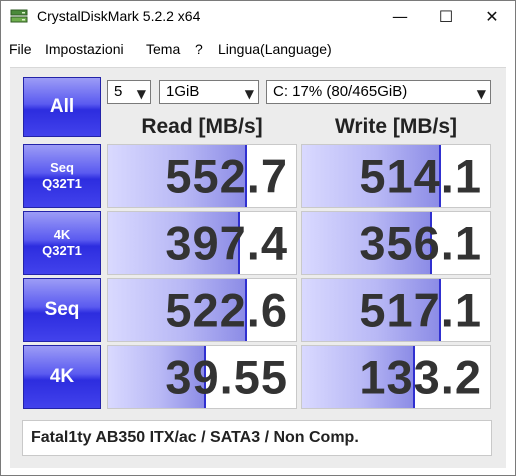  I want to click on menu-impostazioni: Impostazioni, so click(84, 49).